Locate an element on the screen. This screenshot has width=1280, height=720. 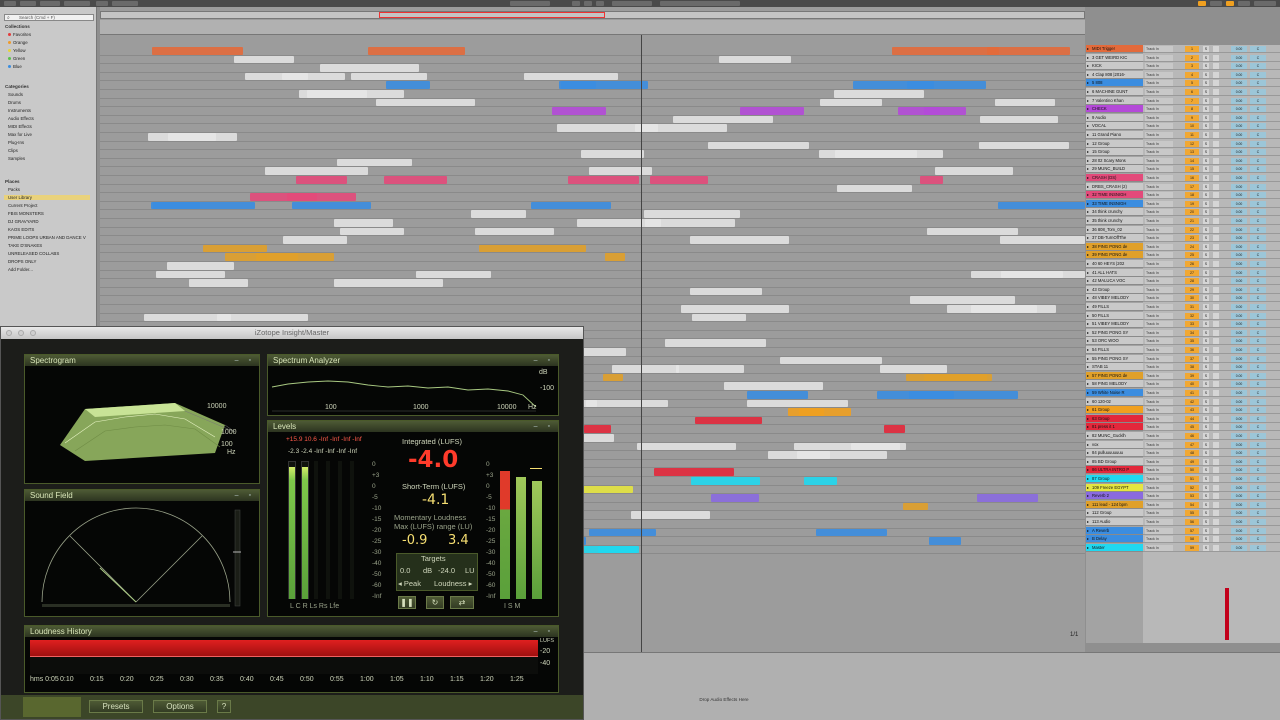
track-header: 86 ULTRA INTRO P is located at coordinates (1114, 470).